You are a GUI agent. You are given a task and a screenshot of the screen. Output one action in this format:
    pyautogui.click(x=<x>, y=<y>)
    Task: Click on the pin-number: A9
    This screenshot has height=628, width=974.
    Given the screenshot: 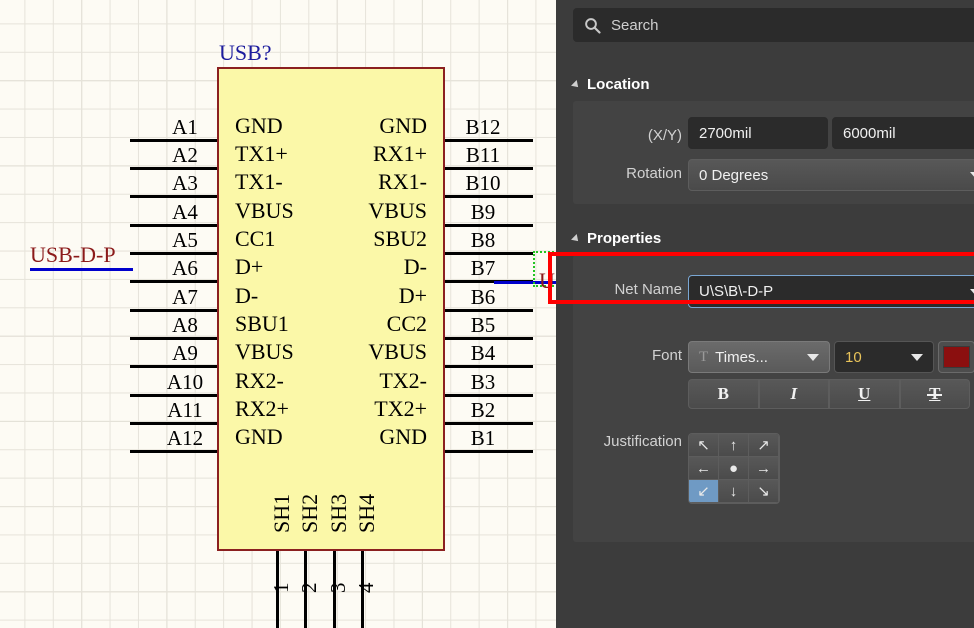 What is the action you would take?
    pyautogui.click(x=185, y=353)
    